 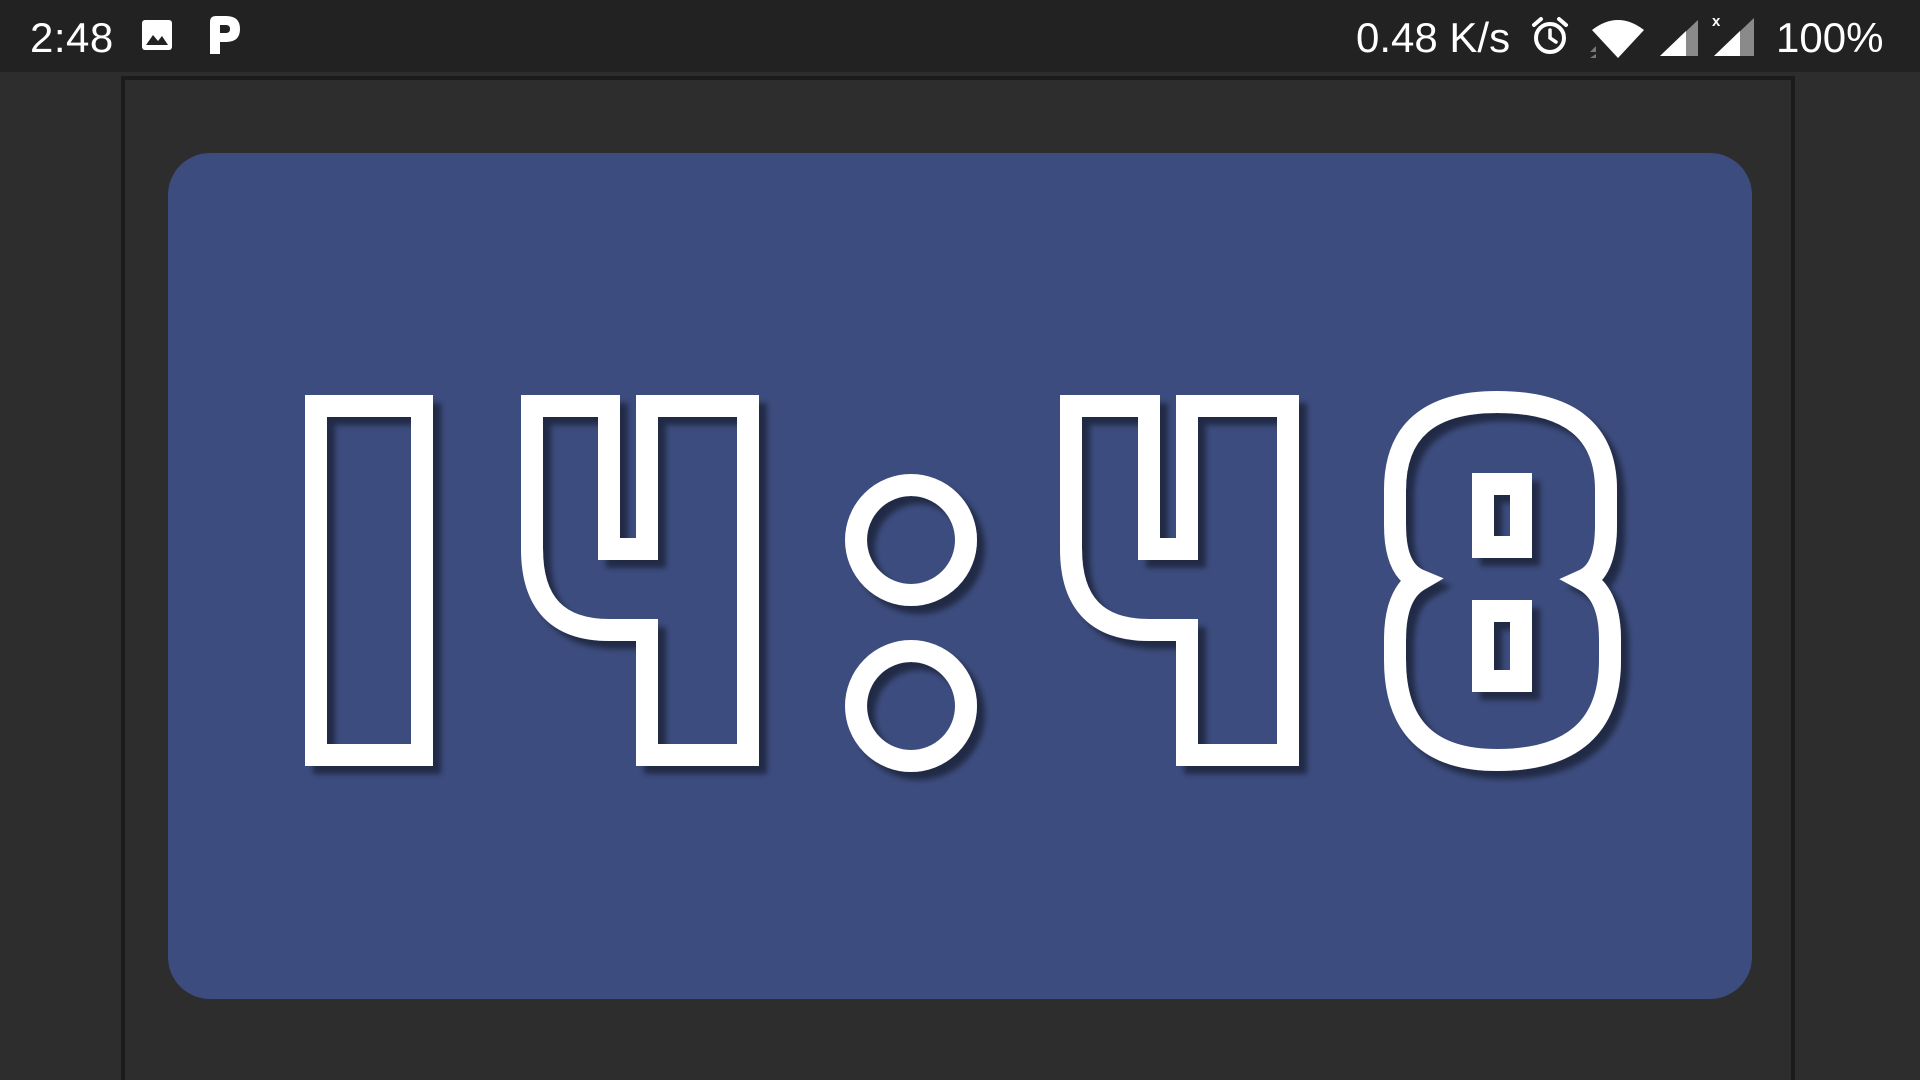 I want to click on colon-bottom-dot, so click(x=911, y=706).